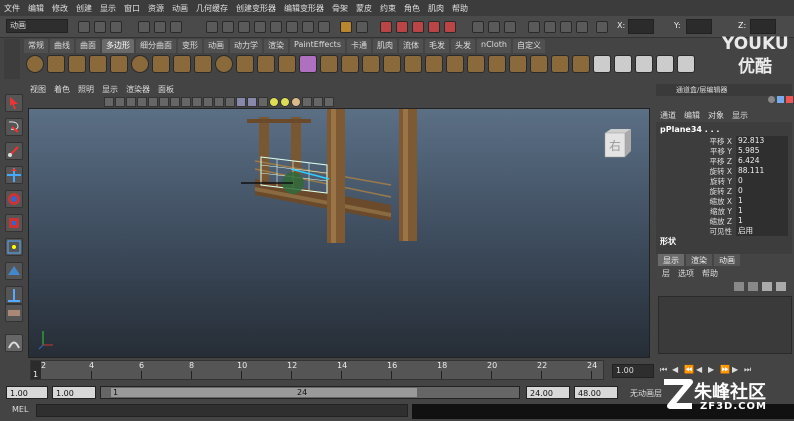  I want to click on shelf-tab-surfaces: 曲面, so click(88, 46).